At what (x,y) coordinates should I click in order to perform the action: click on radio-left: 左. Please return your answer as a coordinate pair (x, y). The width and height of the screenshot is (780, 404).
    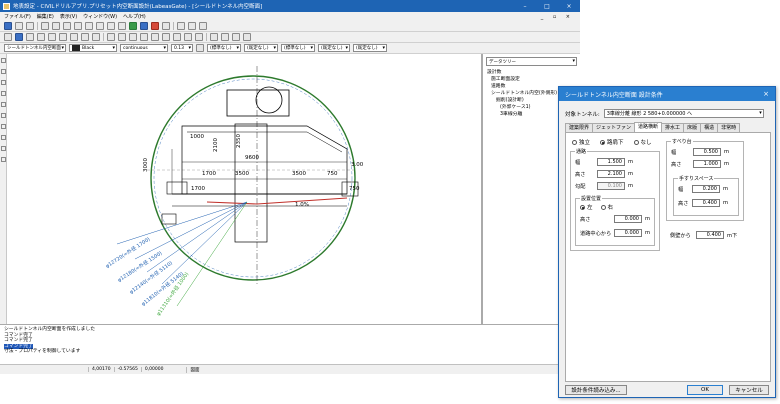
    Looking at the image, I should click on (586, 207).